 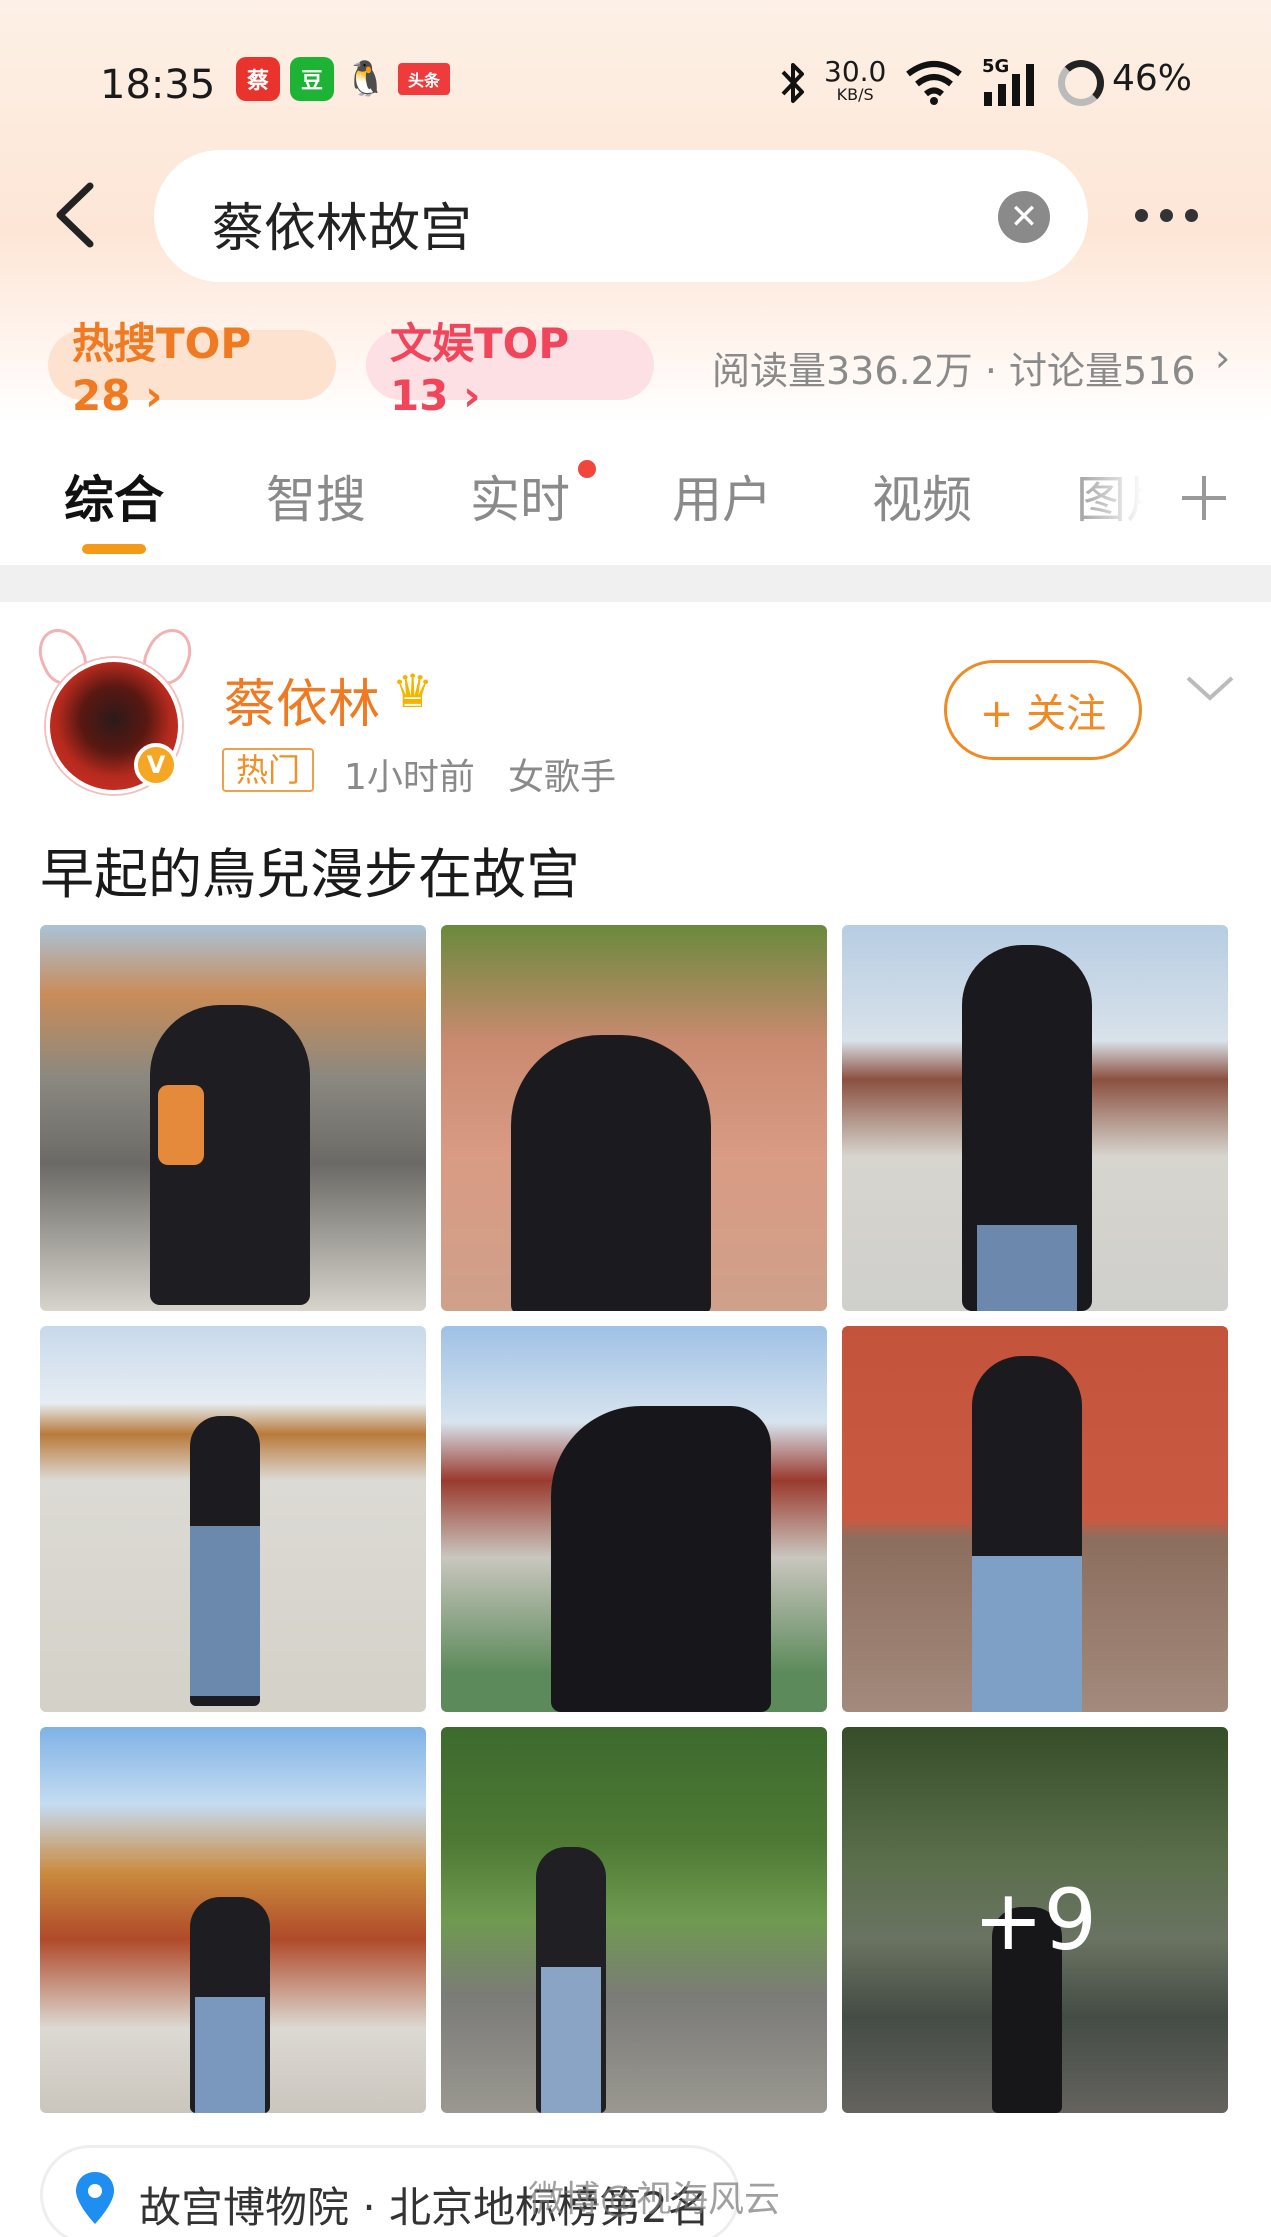 What do you see at coordinates (635, 85) in the screenshot?
I see `status-bar: 18:35 蔡 豆 🐧 头条 30.0 KB/S 5G 46%` at bounding box center [635, 85].